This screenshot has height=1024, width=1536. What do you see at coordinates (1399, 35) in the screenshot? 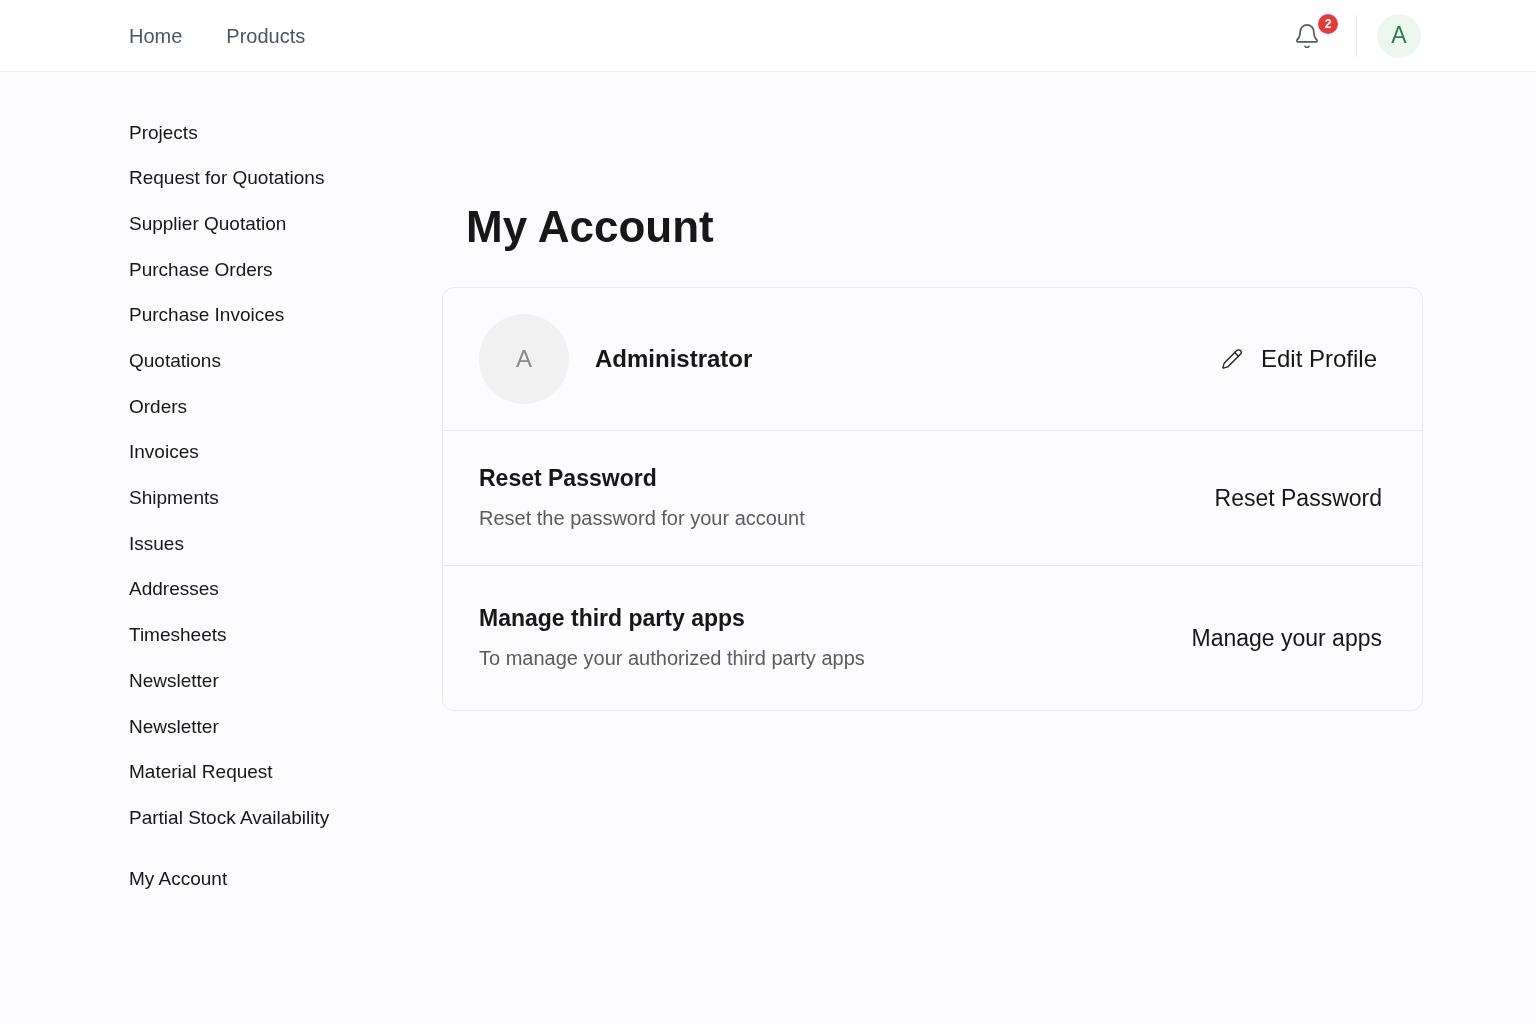
I see `user-avatar: A` at bounding box center [1399, 35].